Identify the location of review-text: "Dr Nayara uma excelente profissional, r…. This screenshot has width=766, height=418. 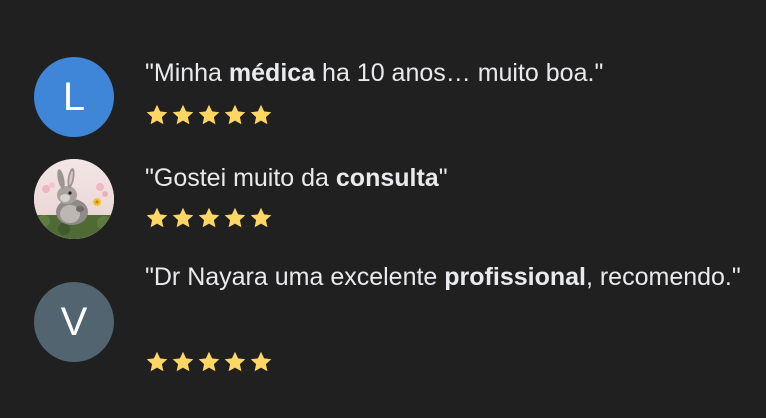
(445, 277).